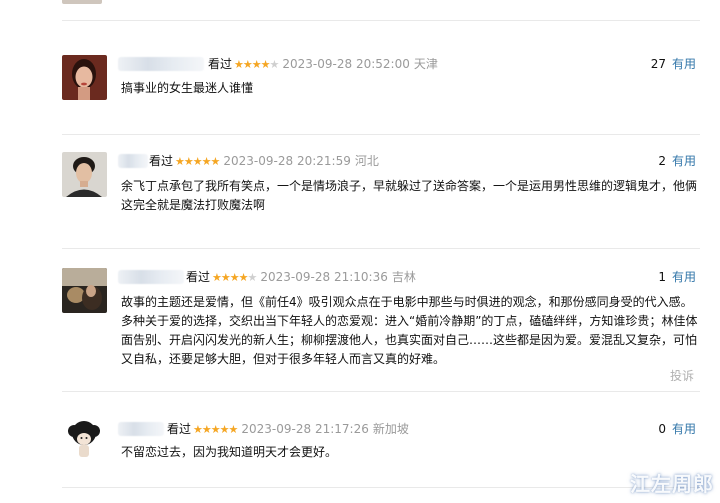 The image size is (720, 503). Describe the element at coordinates (390, 429) in the screenshot. I see `comment-location: 新加坡` at that location.